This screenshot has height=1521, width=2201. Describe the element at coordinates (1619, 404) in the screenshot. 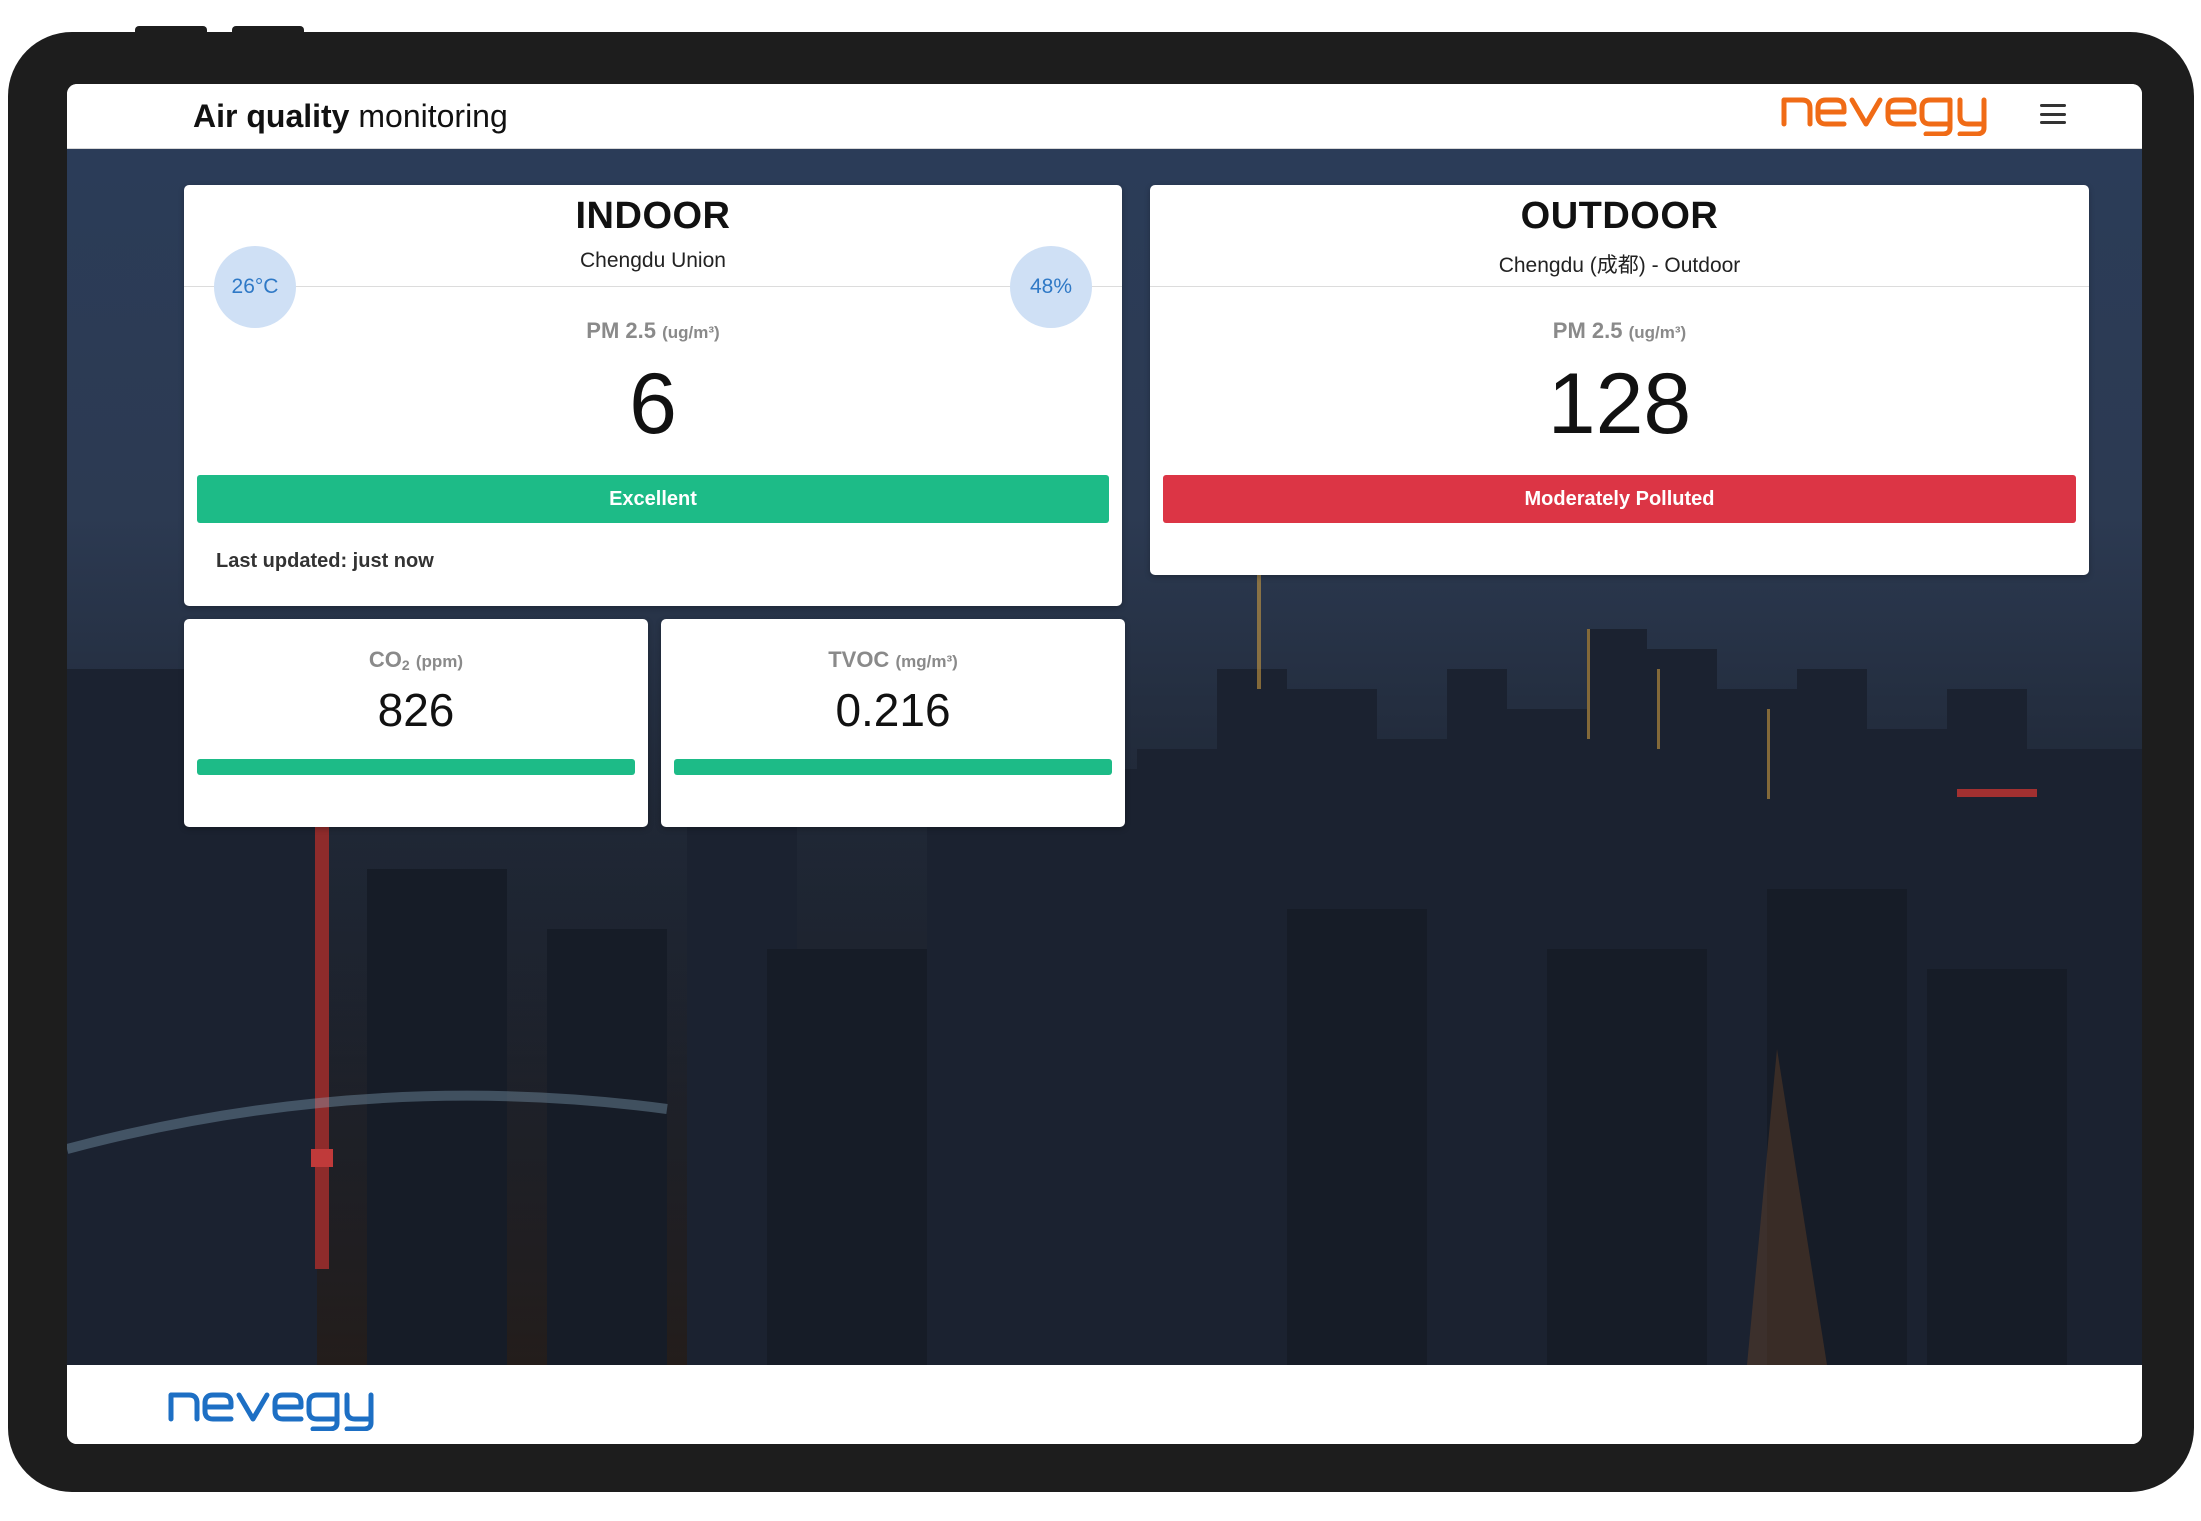

I see `outdoor-pm-value: 128` at that location.